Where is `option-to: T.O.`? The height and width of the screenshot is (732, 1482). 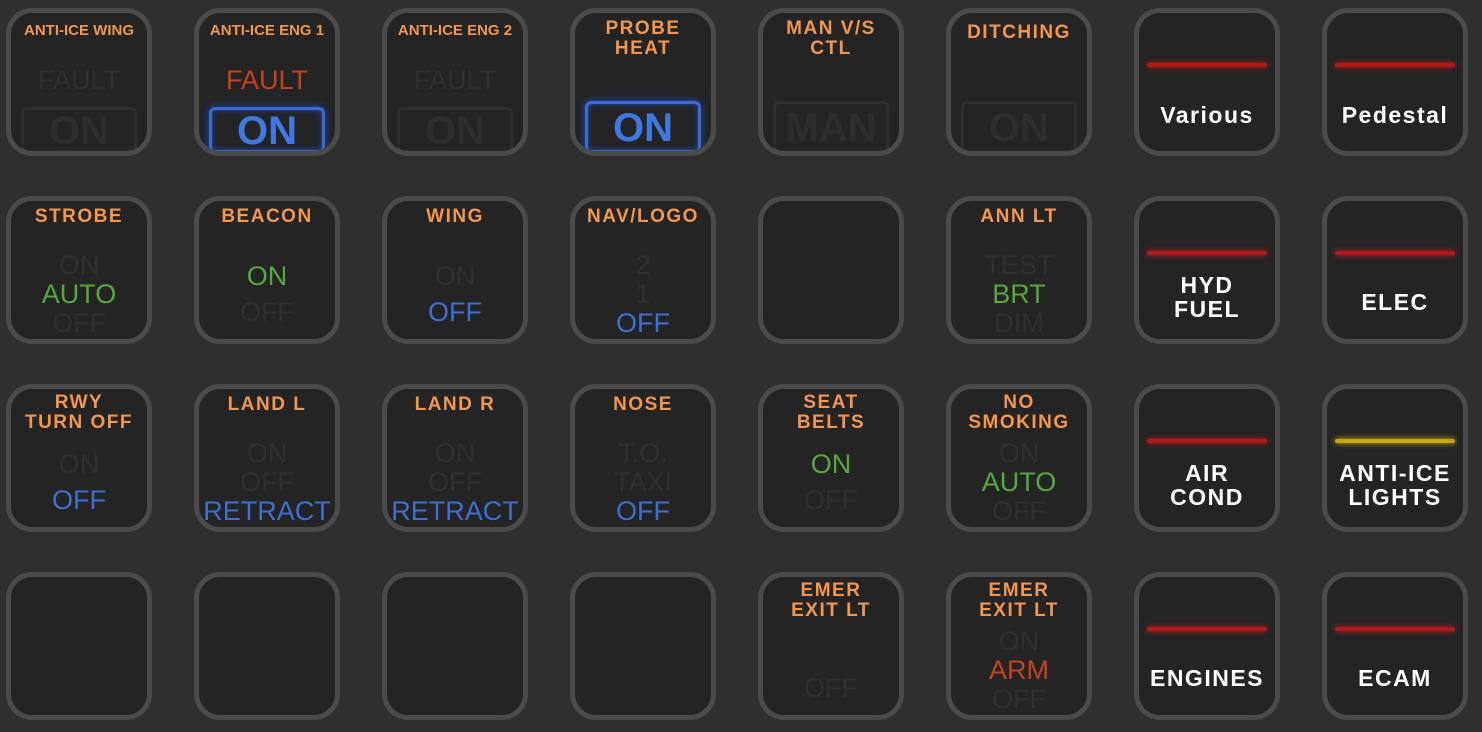 option-to: T.O. is located at coordinates (643, 453).